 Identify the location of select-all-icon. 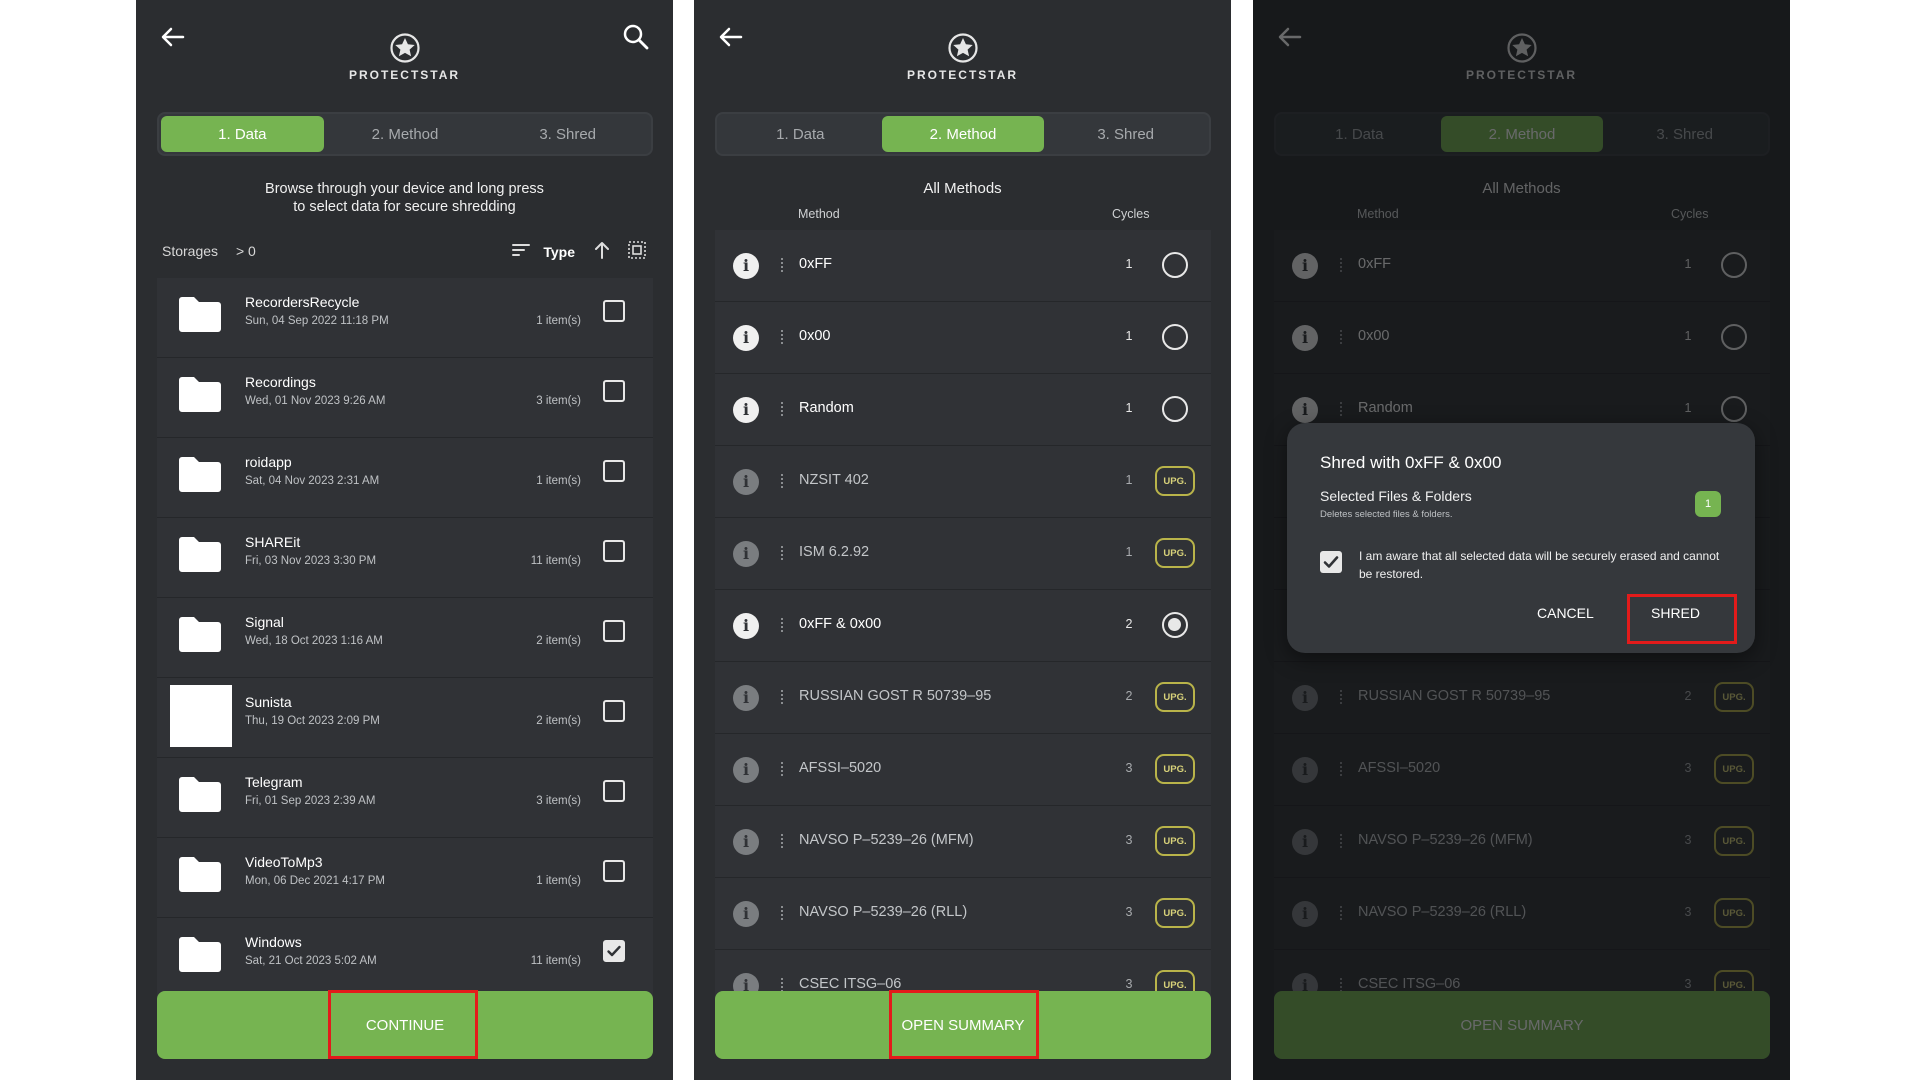
(637, 251).